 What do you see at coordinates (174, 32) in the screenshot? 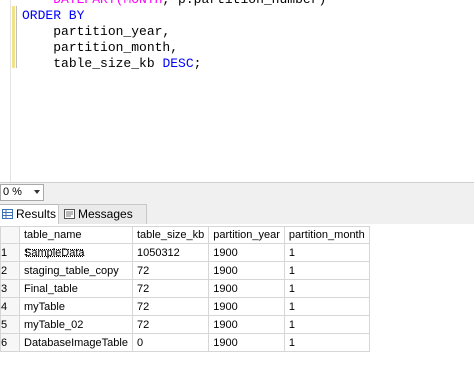
I see `code-line: partition_year,` at bounding box center [174, 32].